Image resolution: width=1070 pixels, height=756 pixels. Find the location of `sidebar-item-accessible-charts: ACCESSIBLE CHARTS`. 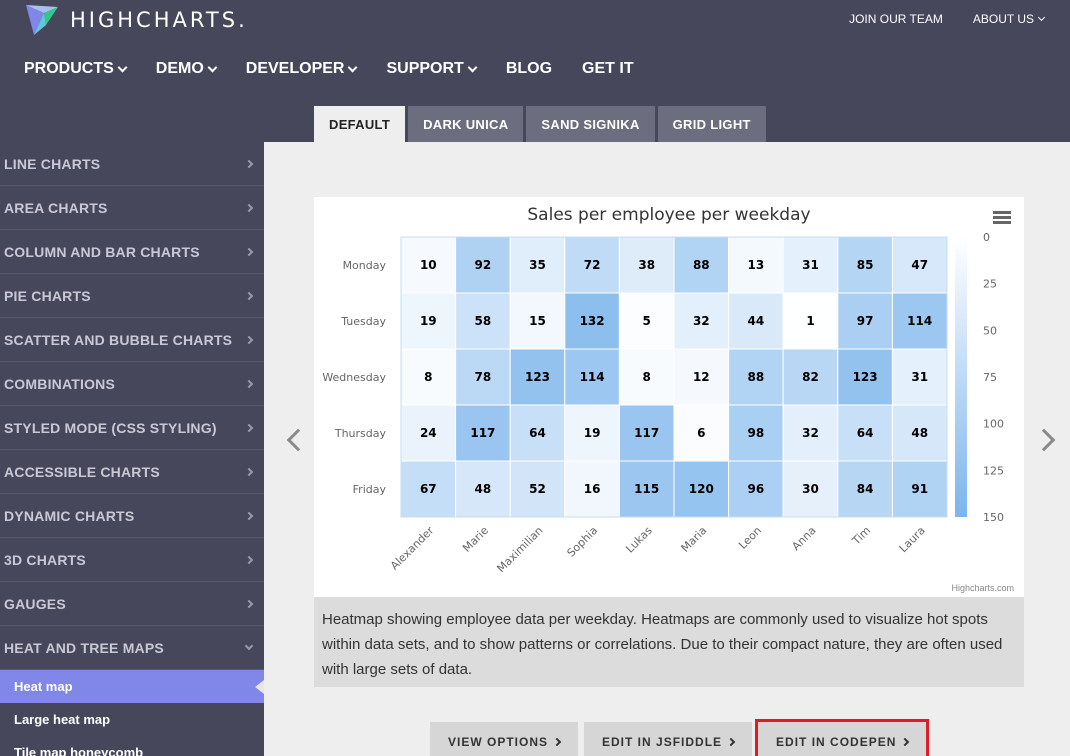

sidebar-item-accessible-charts: ACCESSIBLE CHARTS is located at coordinates (132, 472).